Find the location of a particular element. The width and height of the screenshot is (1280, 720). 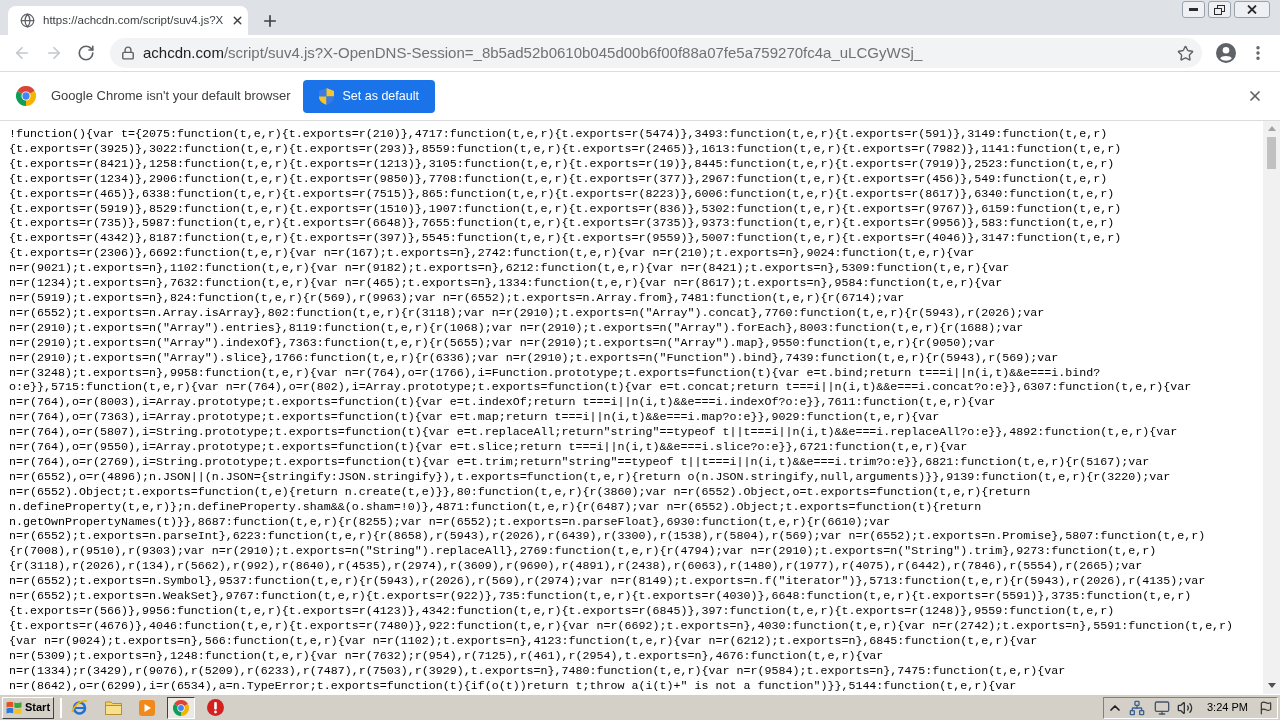

network-icon is located at coordinates (1137, 707).